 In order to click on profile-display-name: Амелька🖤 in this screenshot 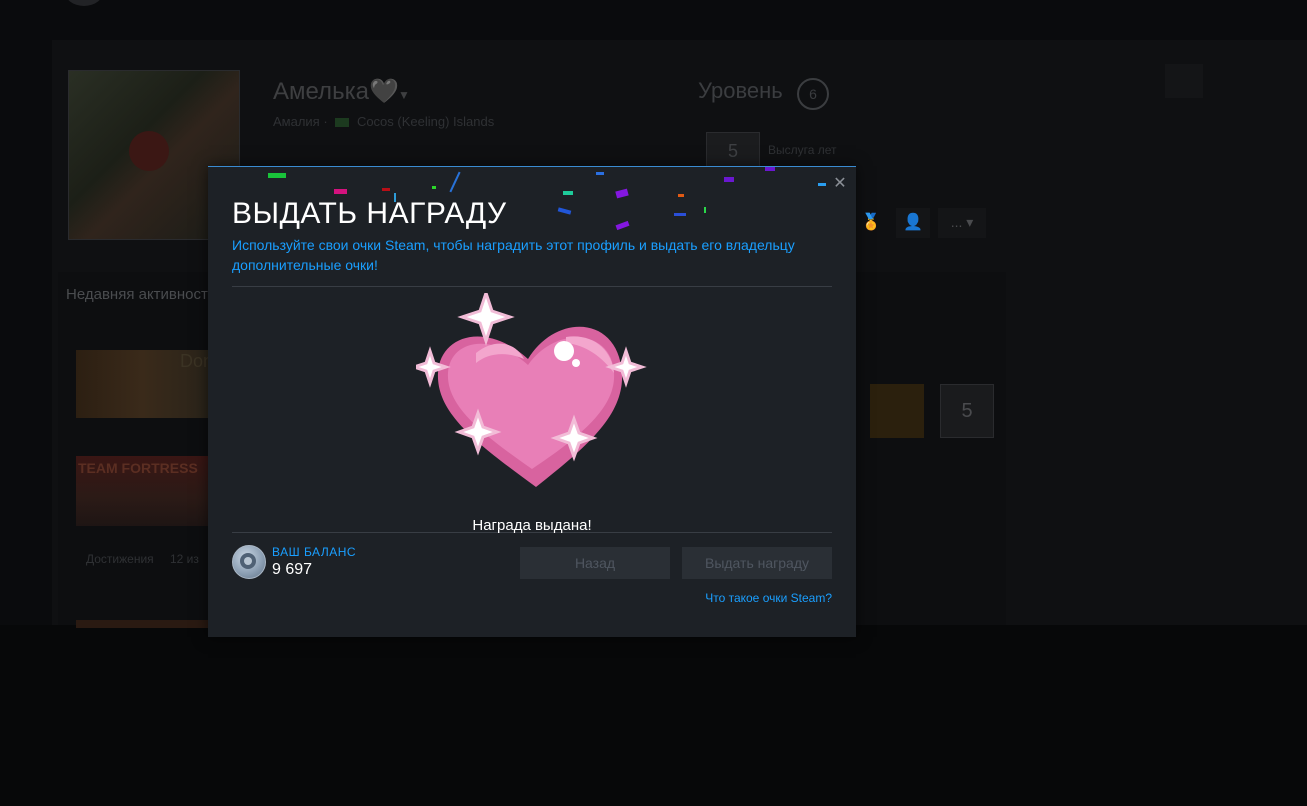, I will do `click(336, 91)`.